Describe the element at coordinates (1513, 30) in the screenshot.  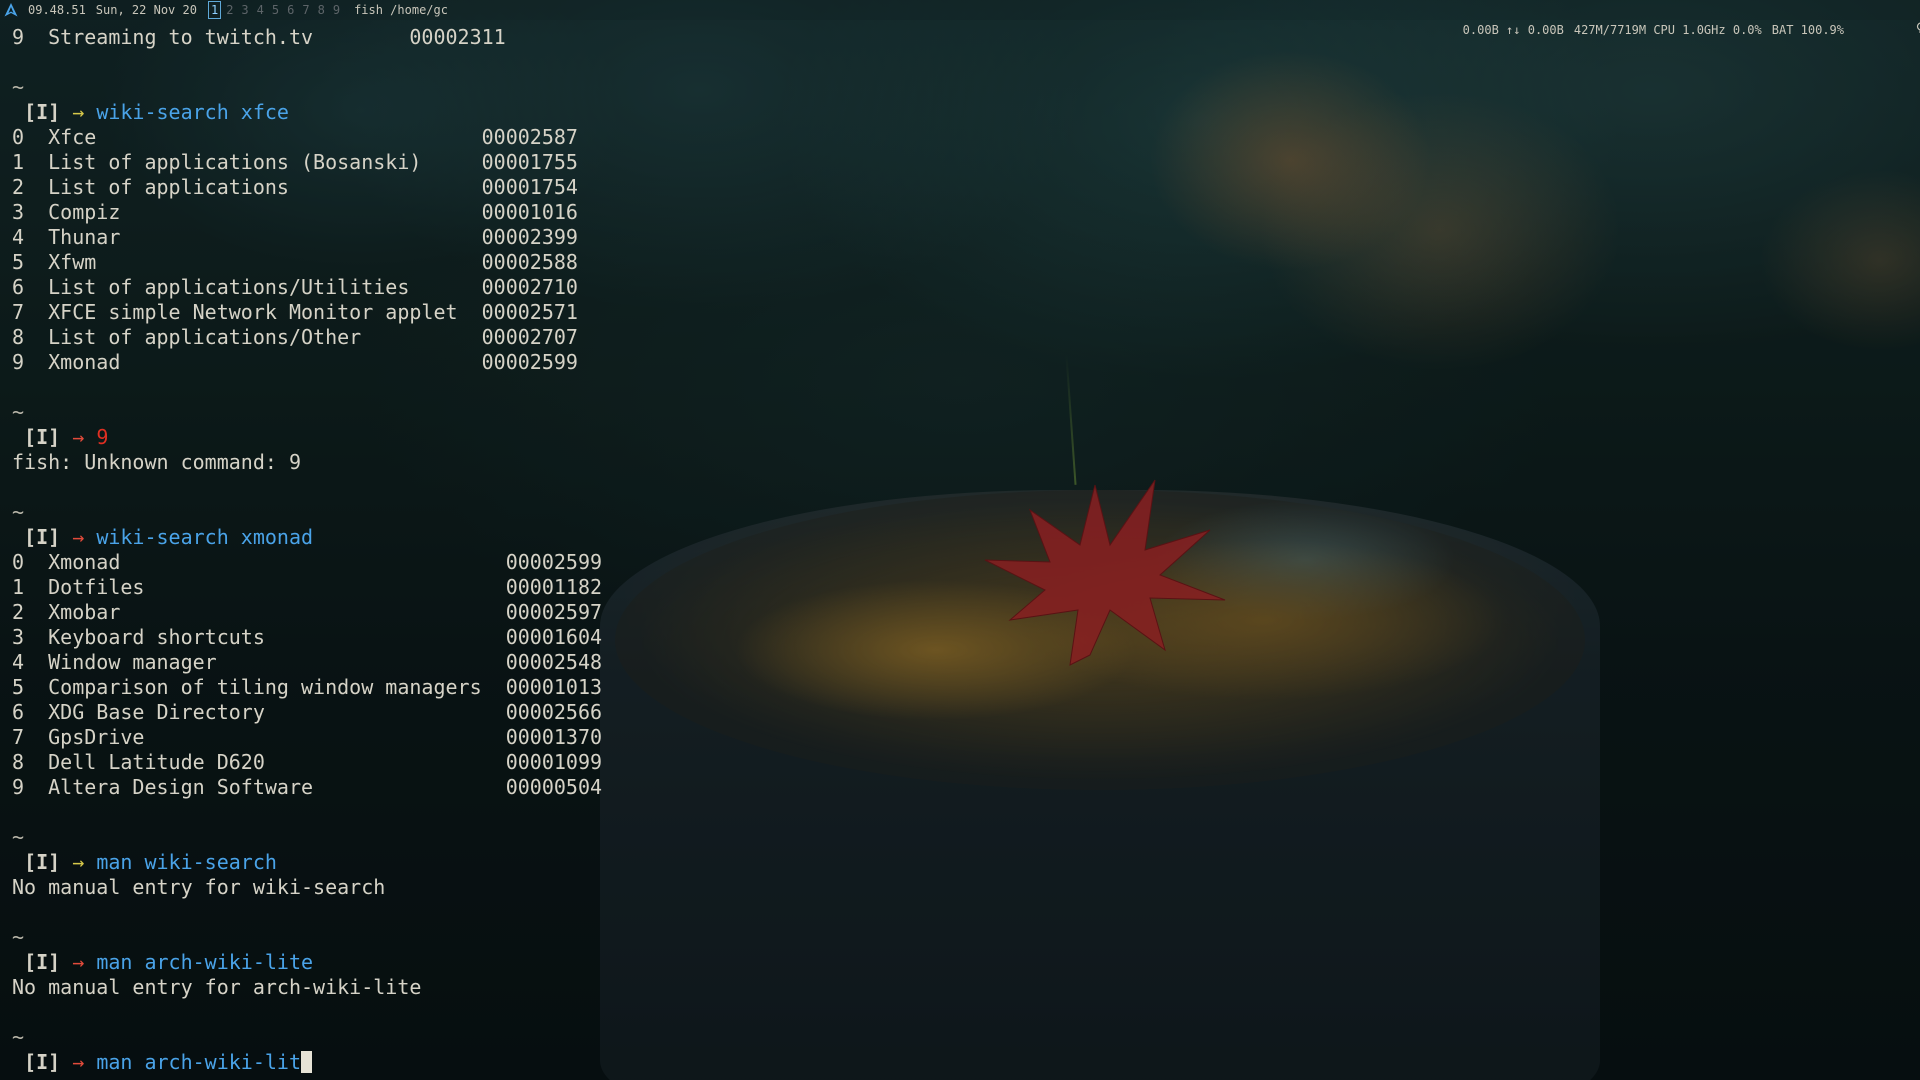
I see `network-arrows-icon: ↑↓` at that location.